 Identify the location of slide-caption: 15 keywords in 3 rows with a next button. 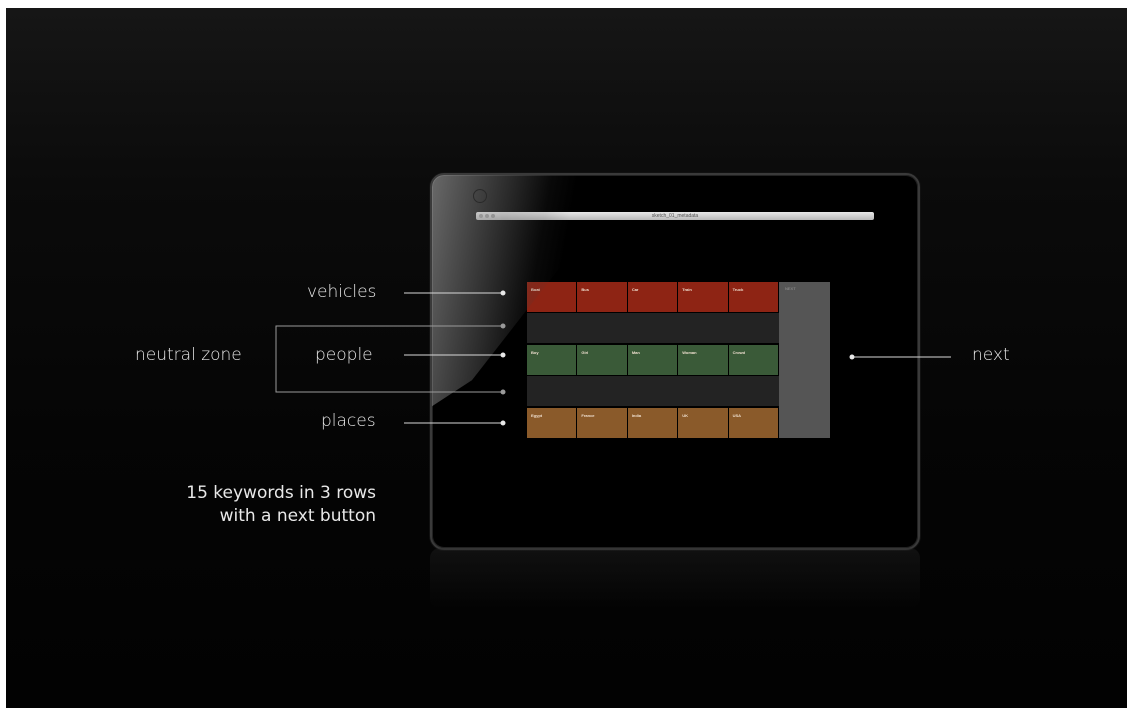
(271, 505).